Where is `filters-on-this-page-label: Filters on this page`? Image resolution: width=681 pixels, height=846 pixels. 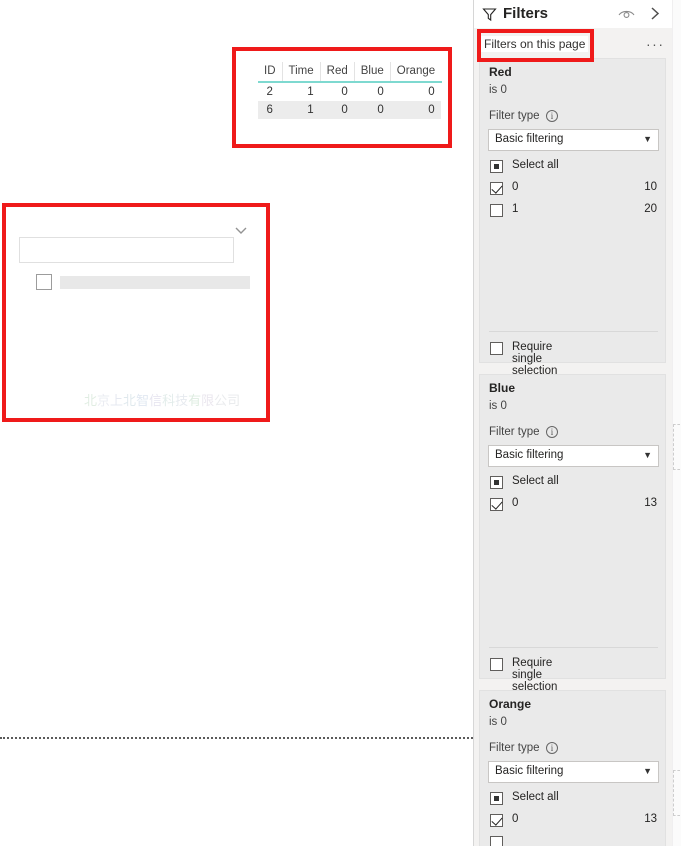
filters-on-this-page-label: Filters on this page is located at coordinates (535, 44).